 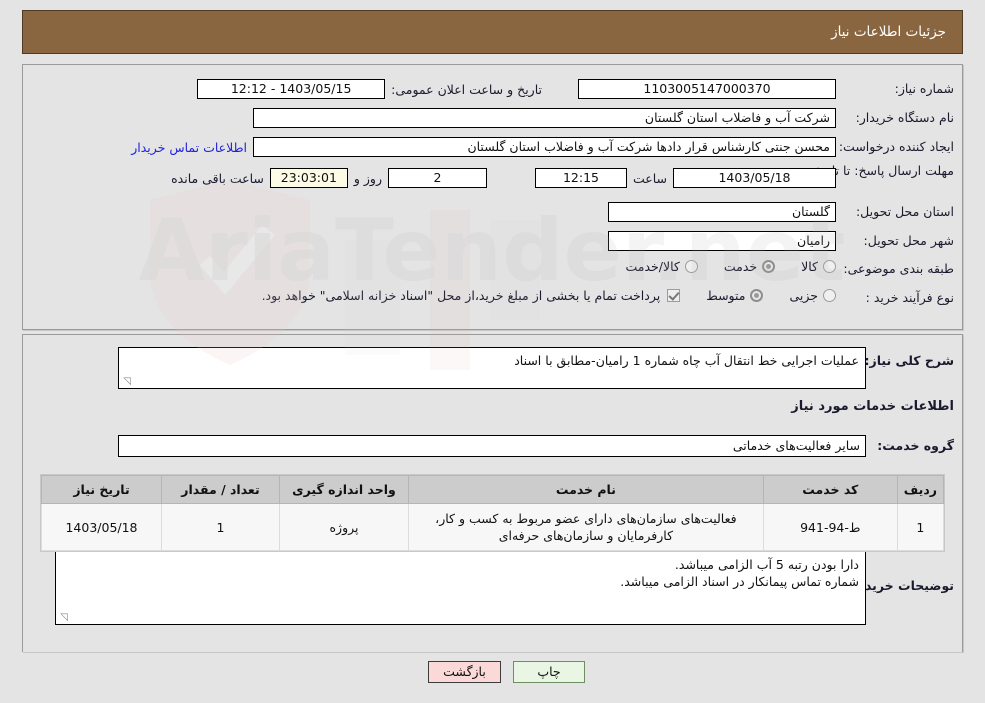 I want to click on category-option-service: خدمت, so click(x=749, y=266).